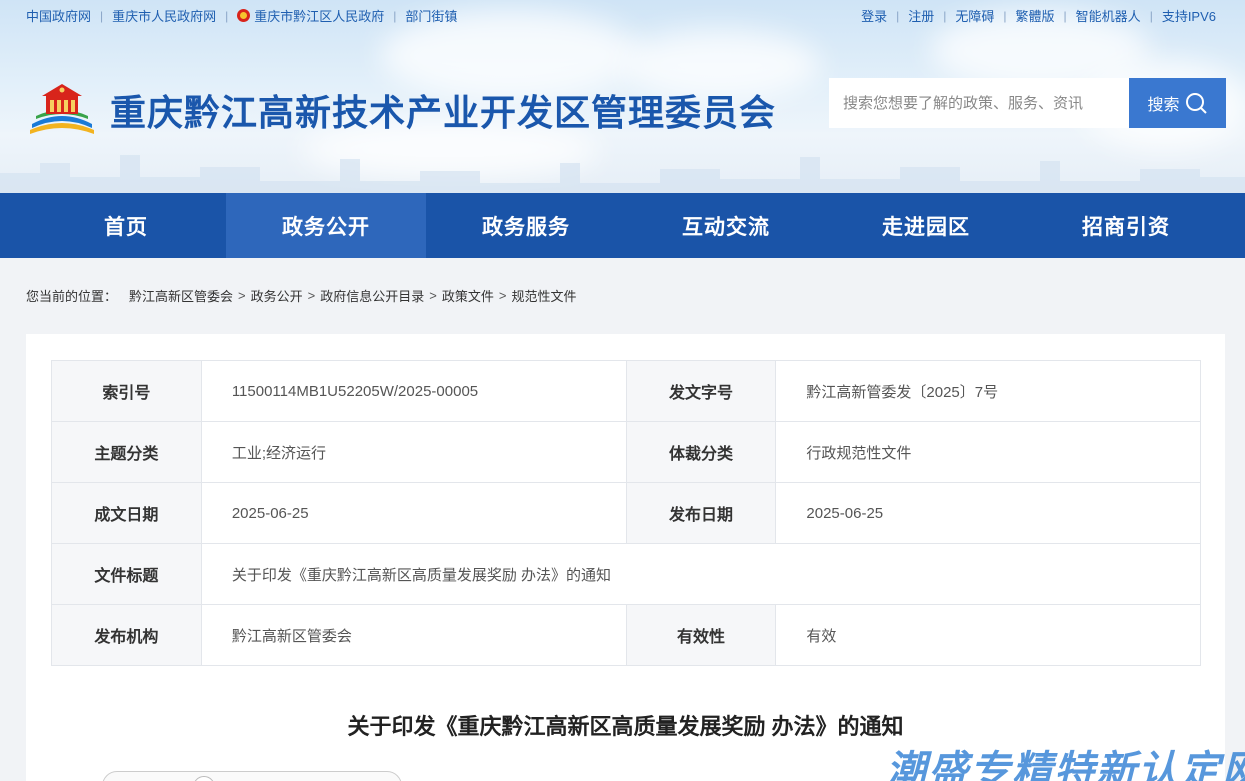  Describe the element at coordinates (443, 112) in the screenshot. I see `site-title: 重庆黔江高新技术产业开发区管理委员会` at that location.